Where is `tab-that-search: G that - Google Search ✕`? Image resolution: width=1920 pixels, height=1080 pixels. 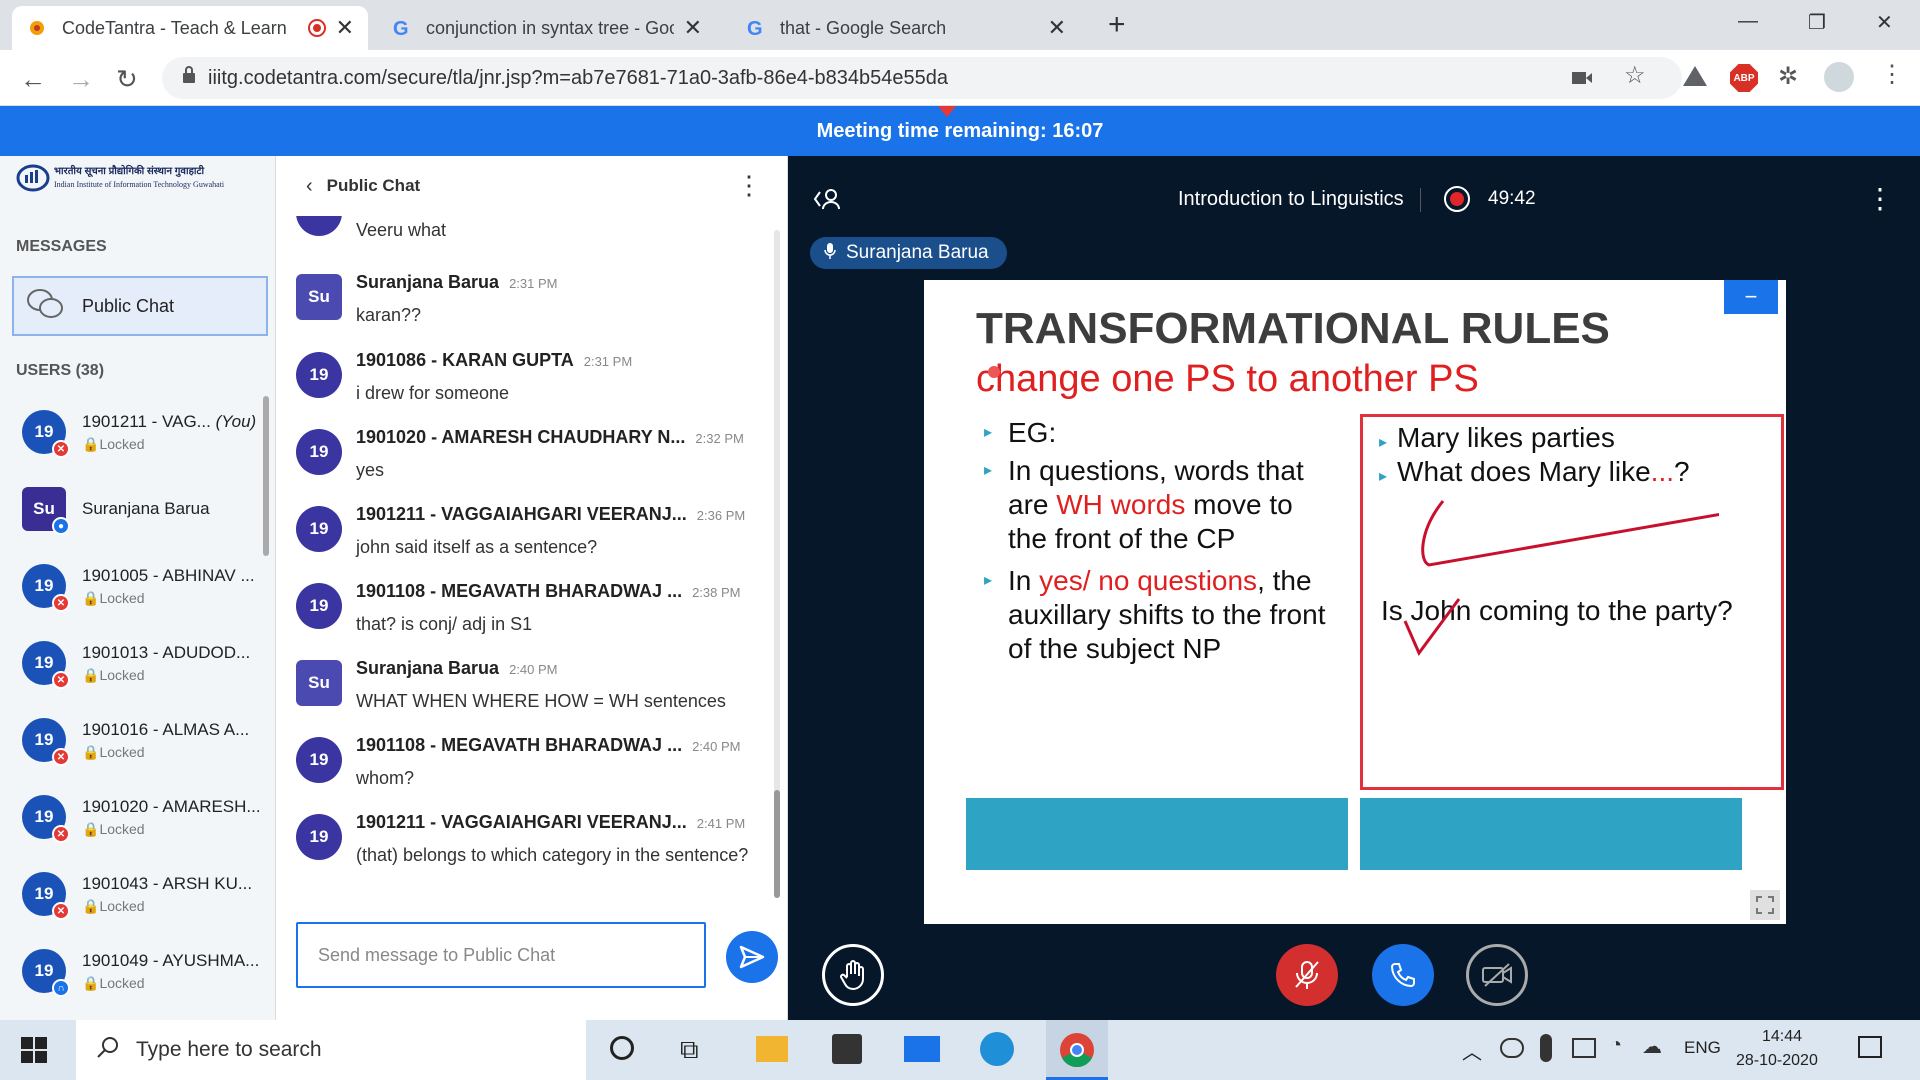 tab-that-search: G that - Google Search ✕ is located at coordinates (905, 28).